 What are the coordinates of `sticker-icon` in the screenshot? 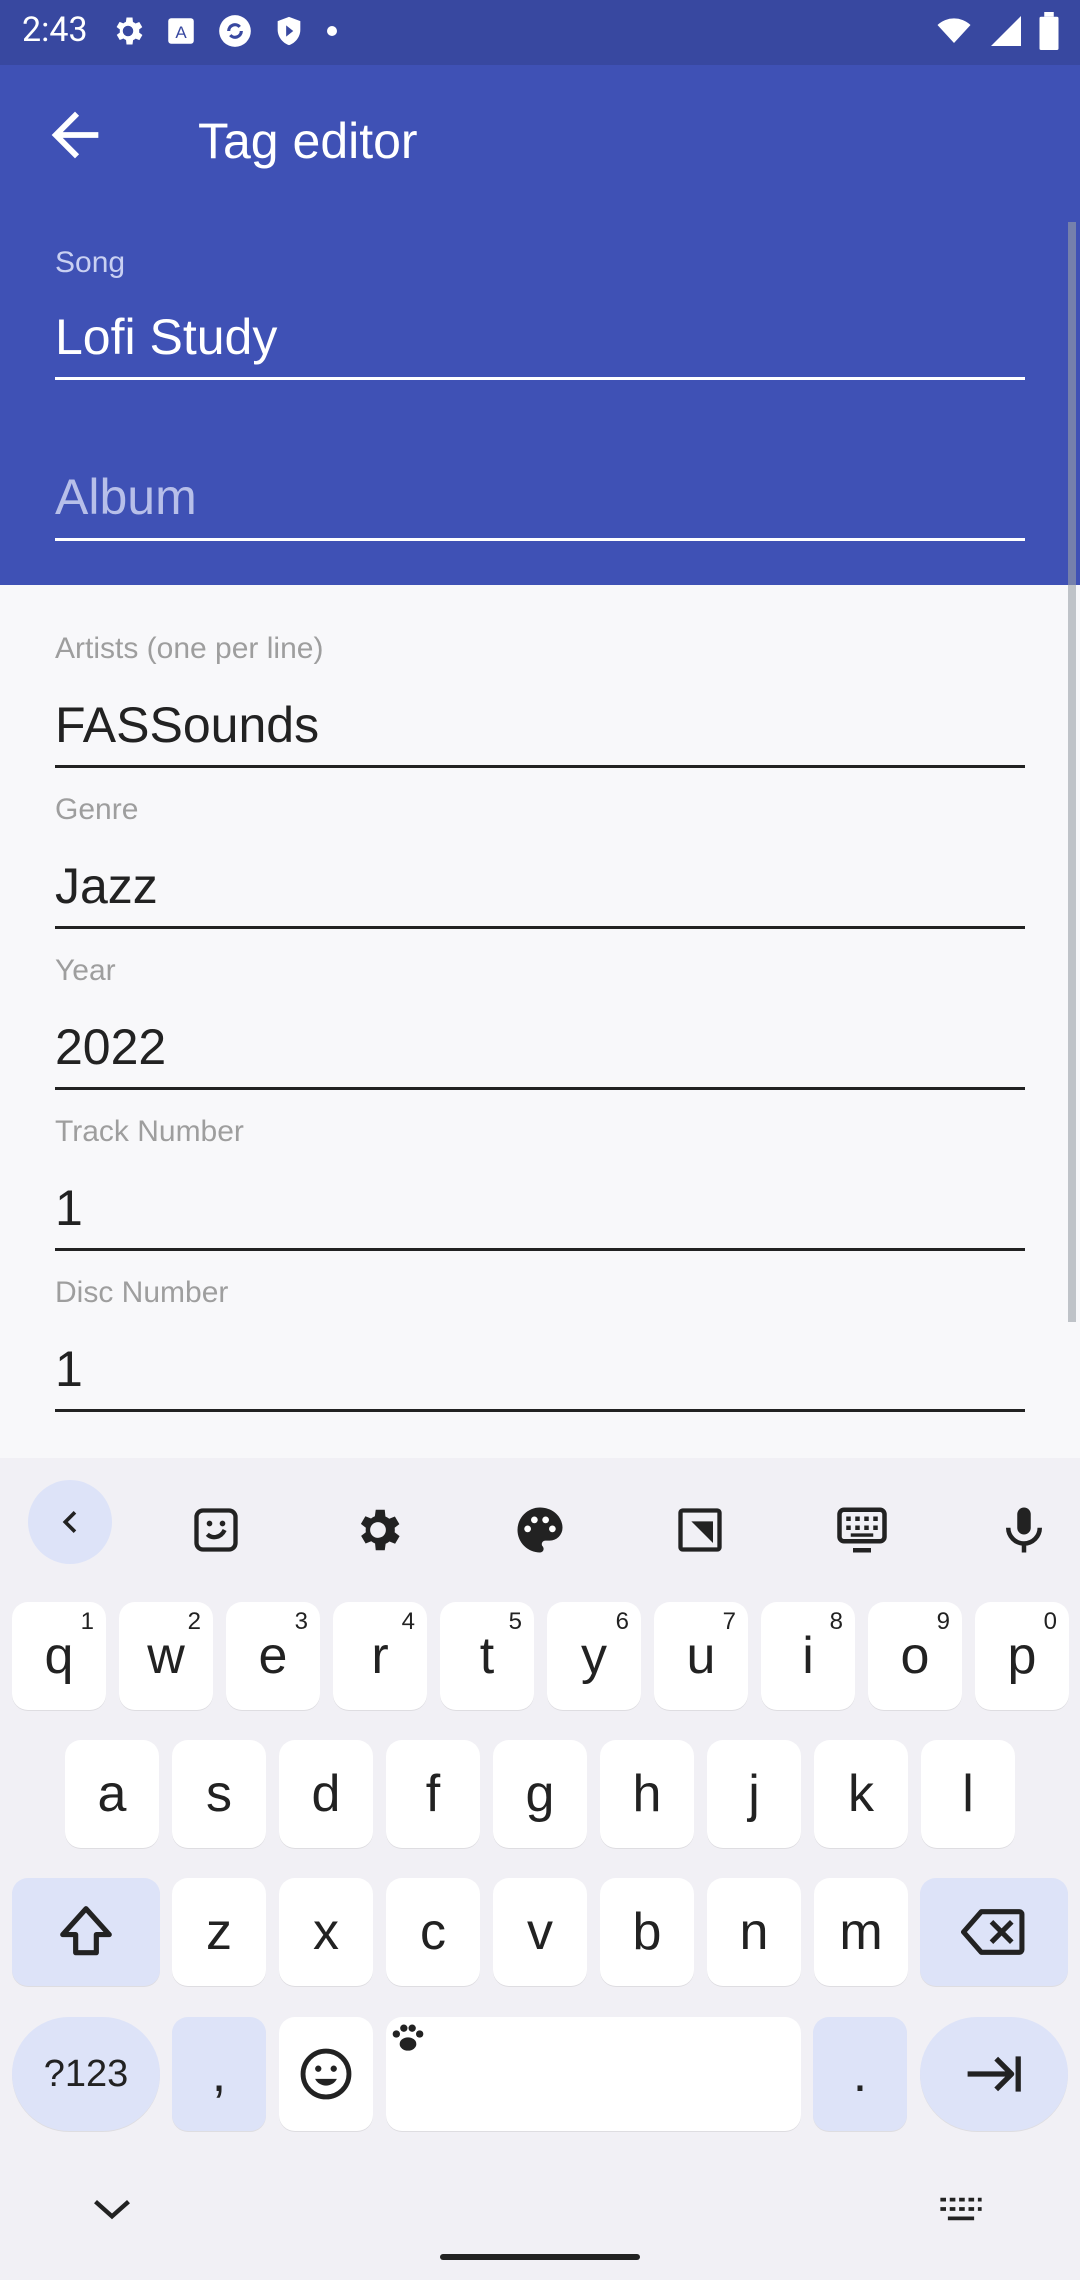 It's located at (216, 1530).